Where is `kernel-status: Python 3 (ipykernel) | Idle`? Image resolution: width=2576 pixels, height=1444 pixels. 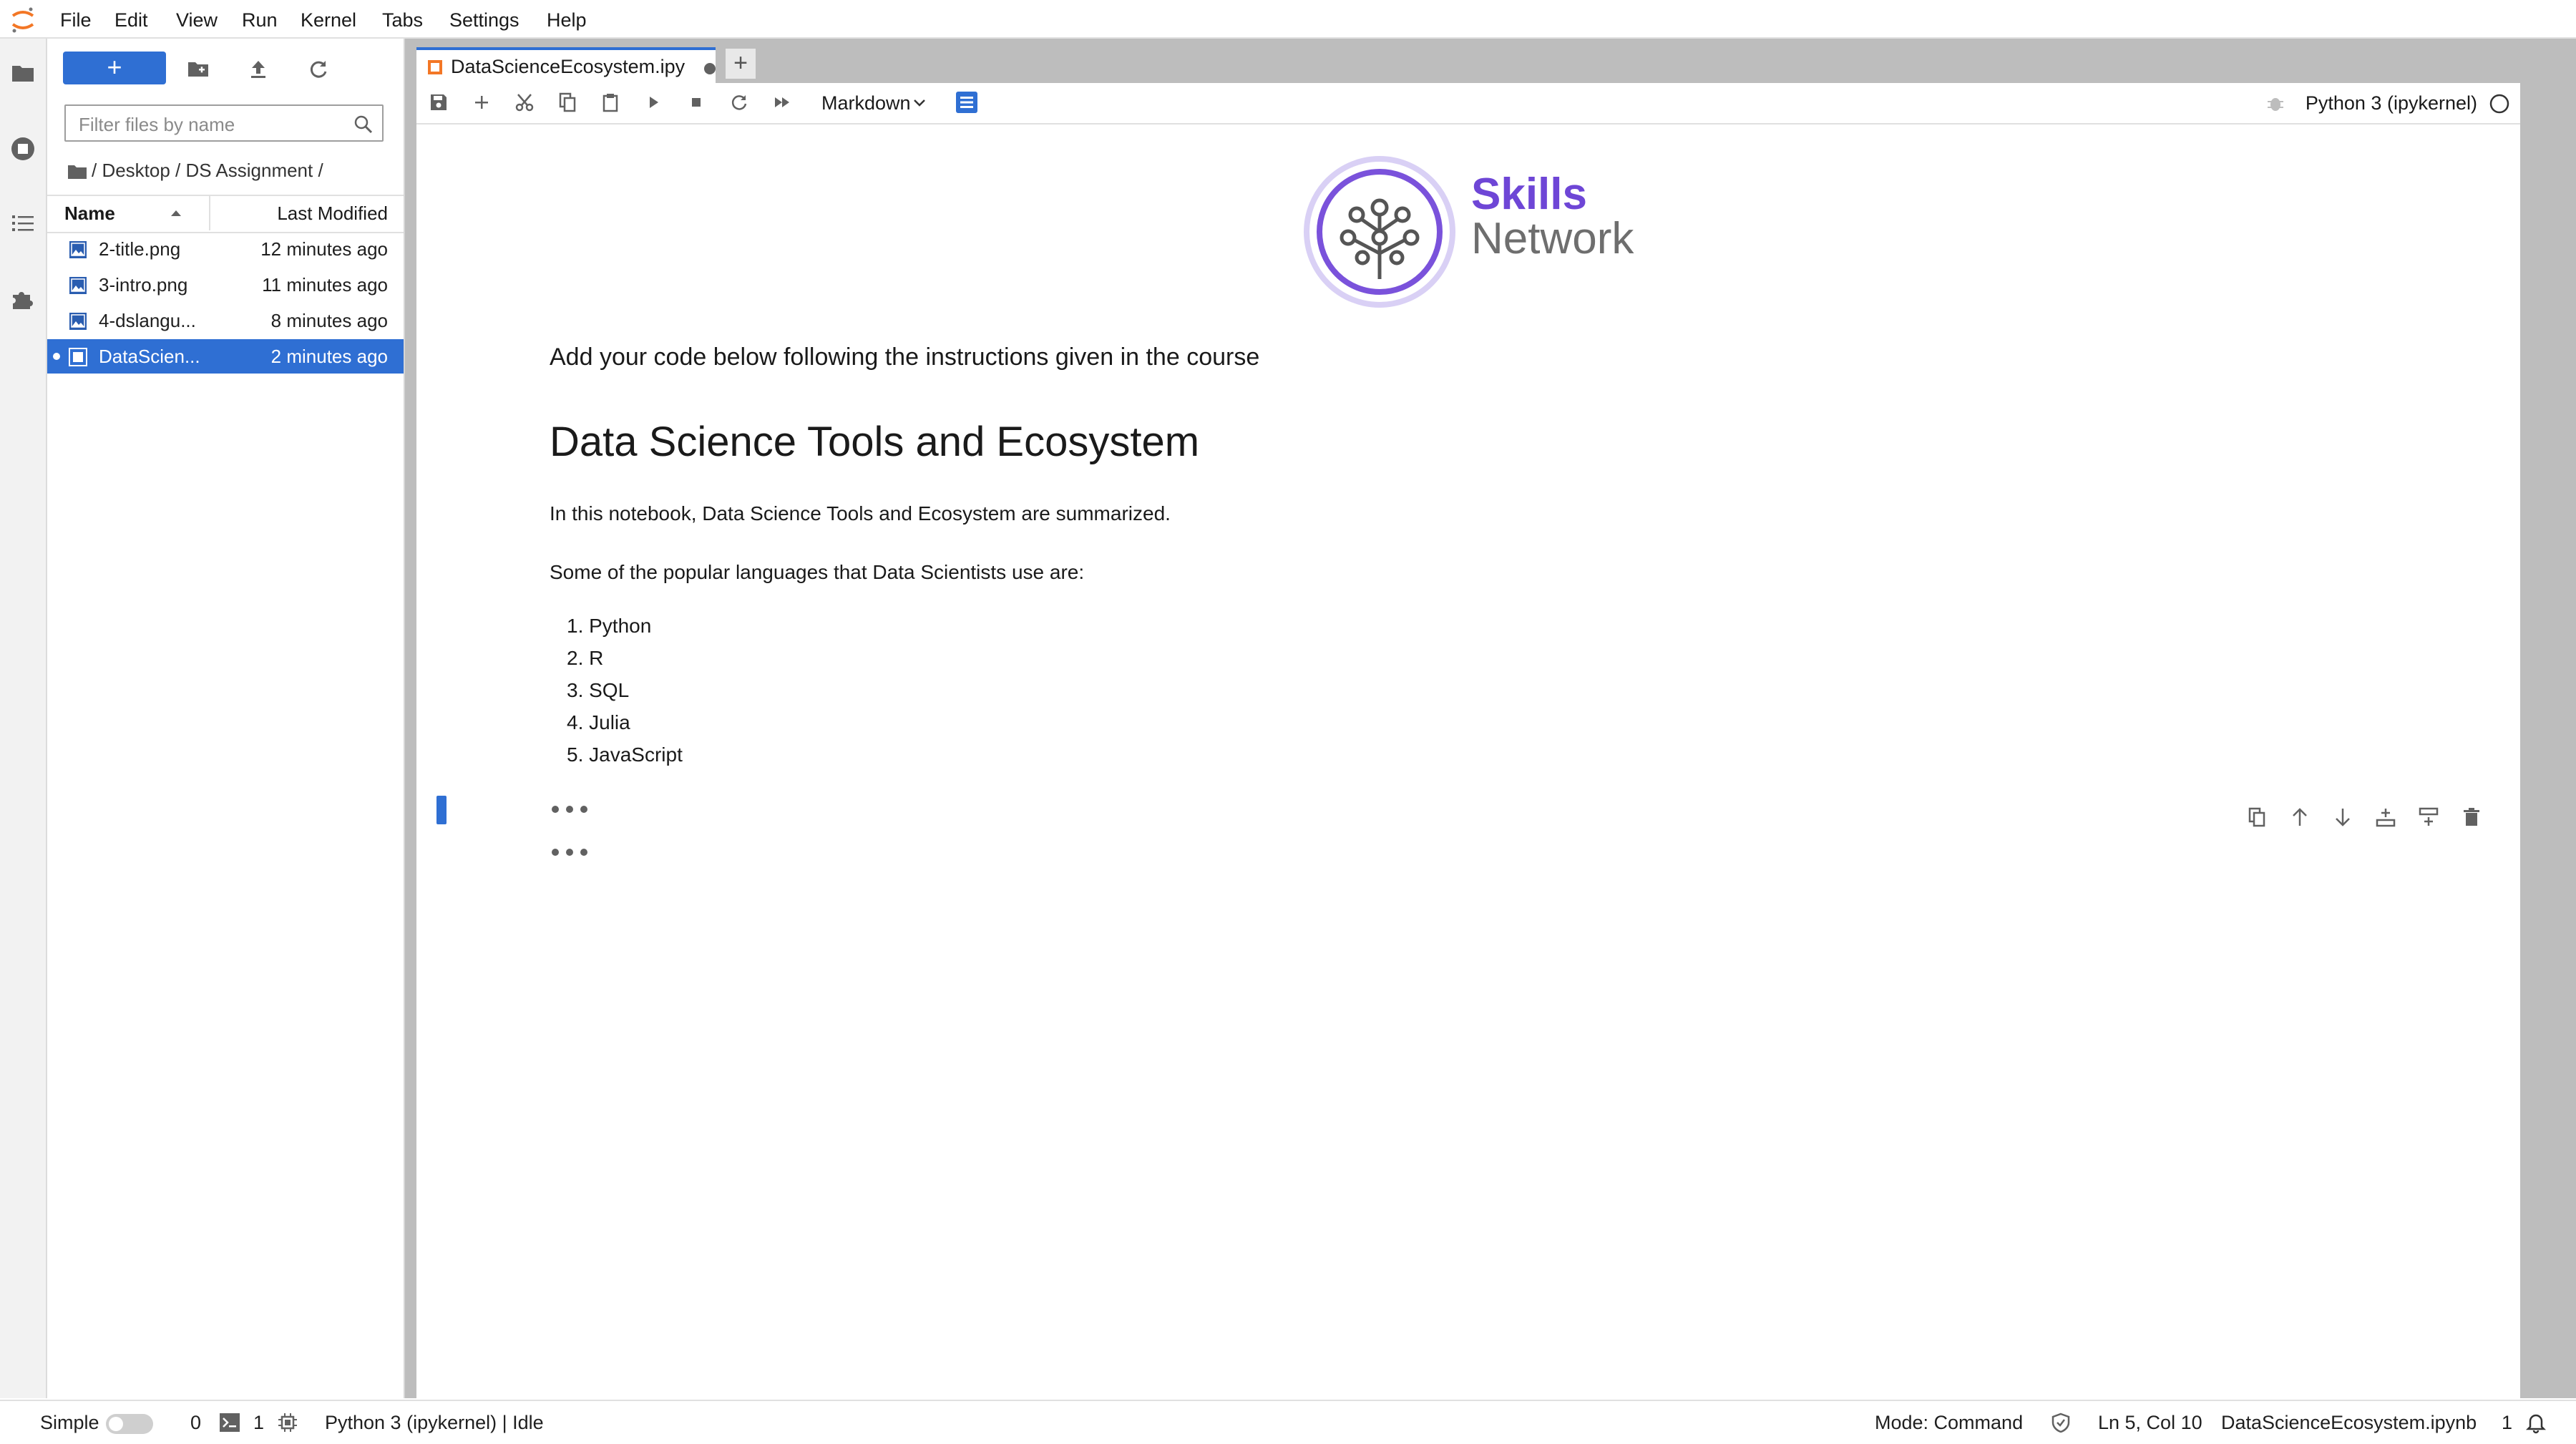 kernel-status: Python 3 (ipykernel) | Idle is located at coordinates (434, 1423).